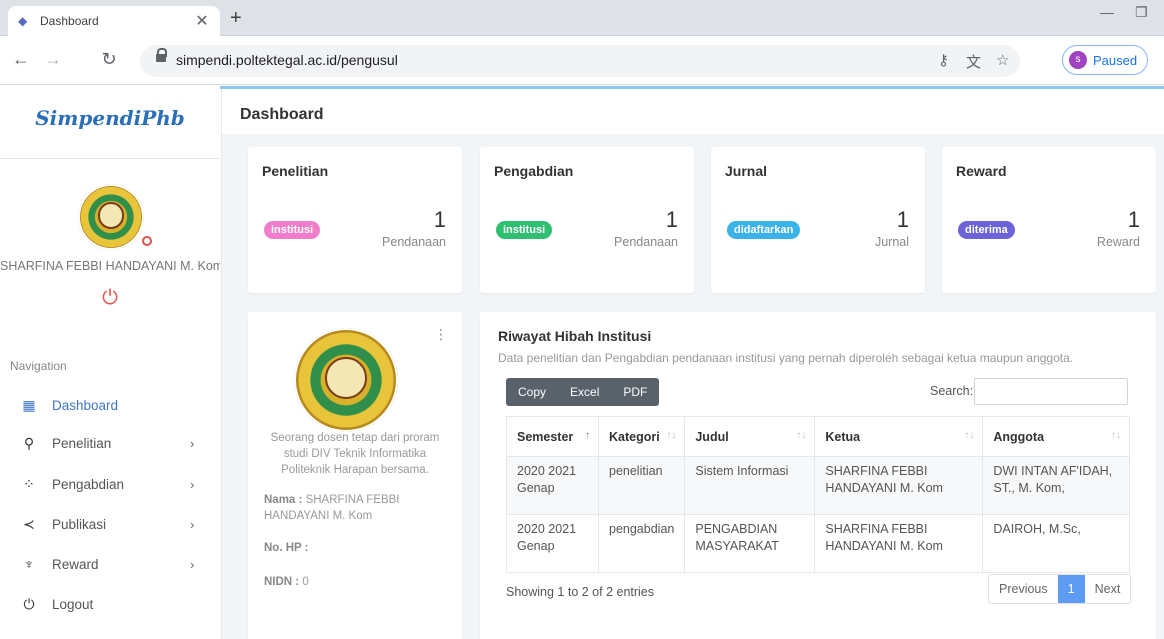  Describe the element at coordinates (1049, 220) in the screenshot. I see `stat-card-reward: Reward diterima 1 Reward` at that location.